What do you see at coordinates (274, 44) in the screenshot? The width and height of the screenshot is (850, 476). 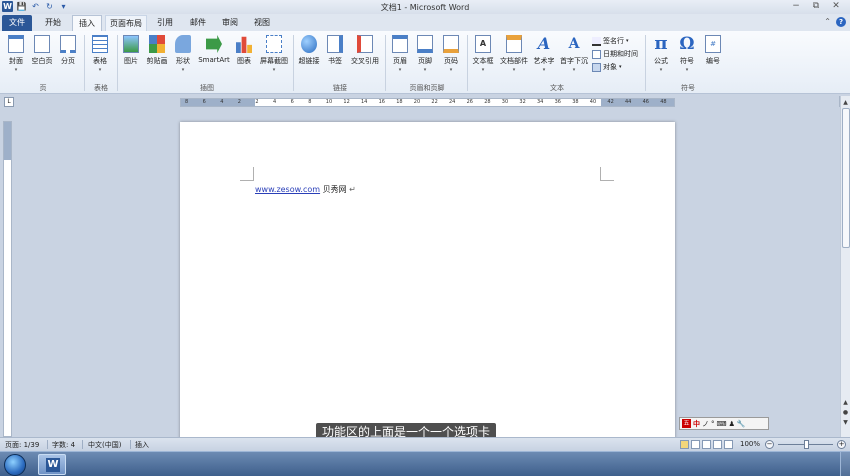 I see `screenshot-icon` at bounding box center [274, 44].